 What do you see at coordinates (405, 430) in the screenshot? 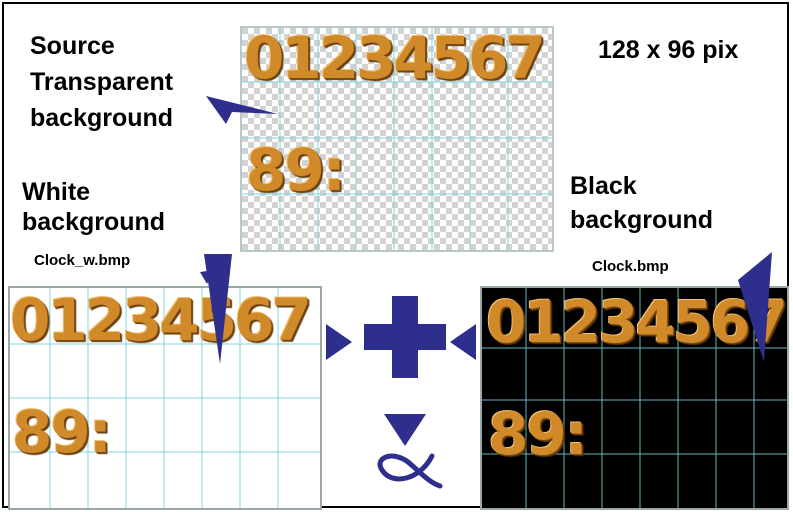
I see `arrow-down-fish-icon` at bounding box center [405, 430].